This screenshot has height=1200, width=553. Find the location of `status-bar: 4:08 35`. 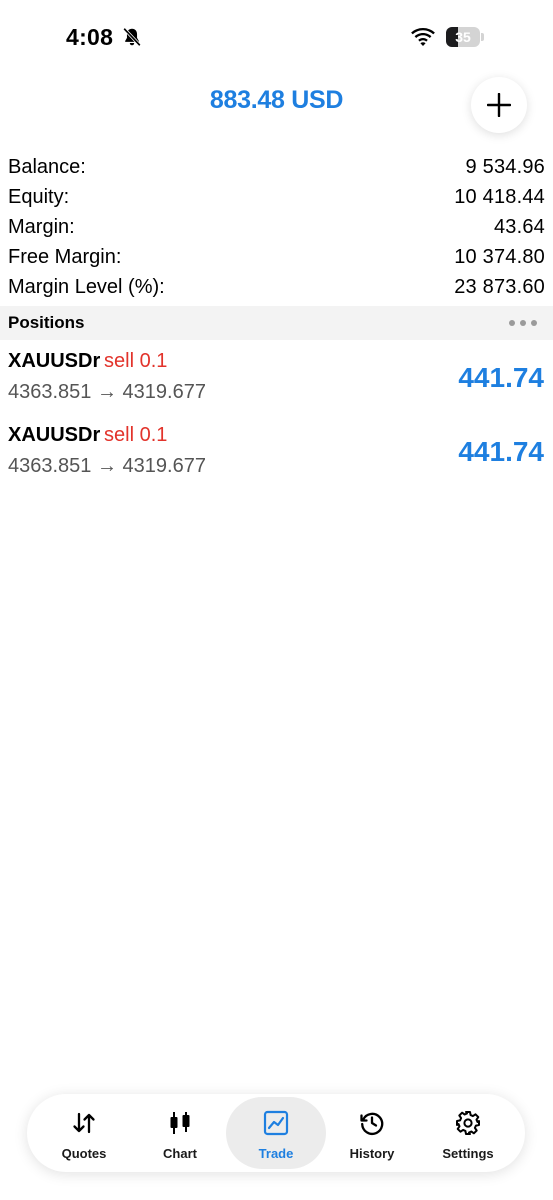

status-bar: 4:08 35 is located at coordinates (276, 35).